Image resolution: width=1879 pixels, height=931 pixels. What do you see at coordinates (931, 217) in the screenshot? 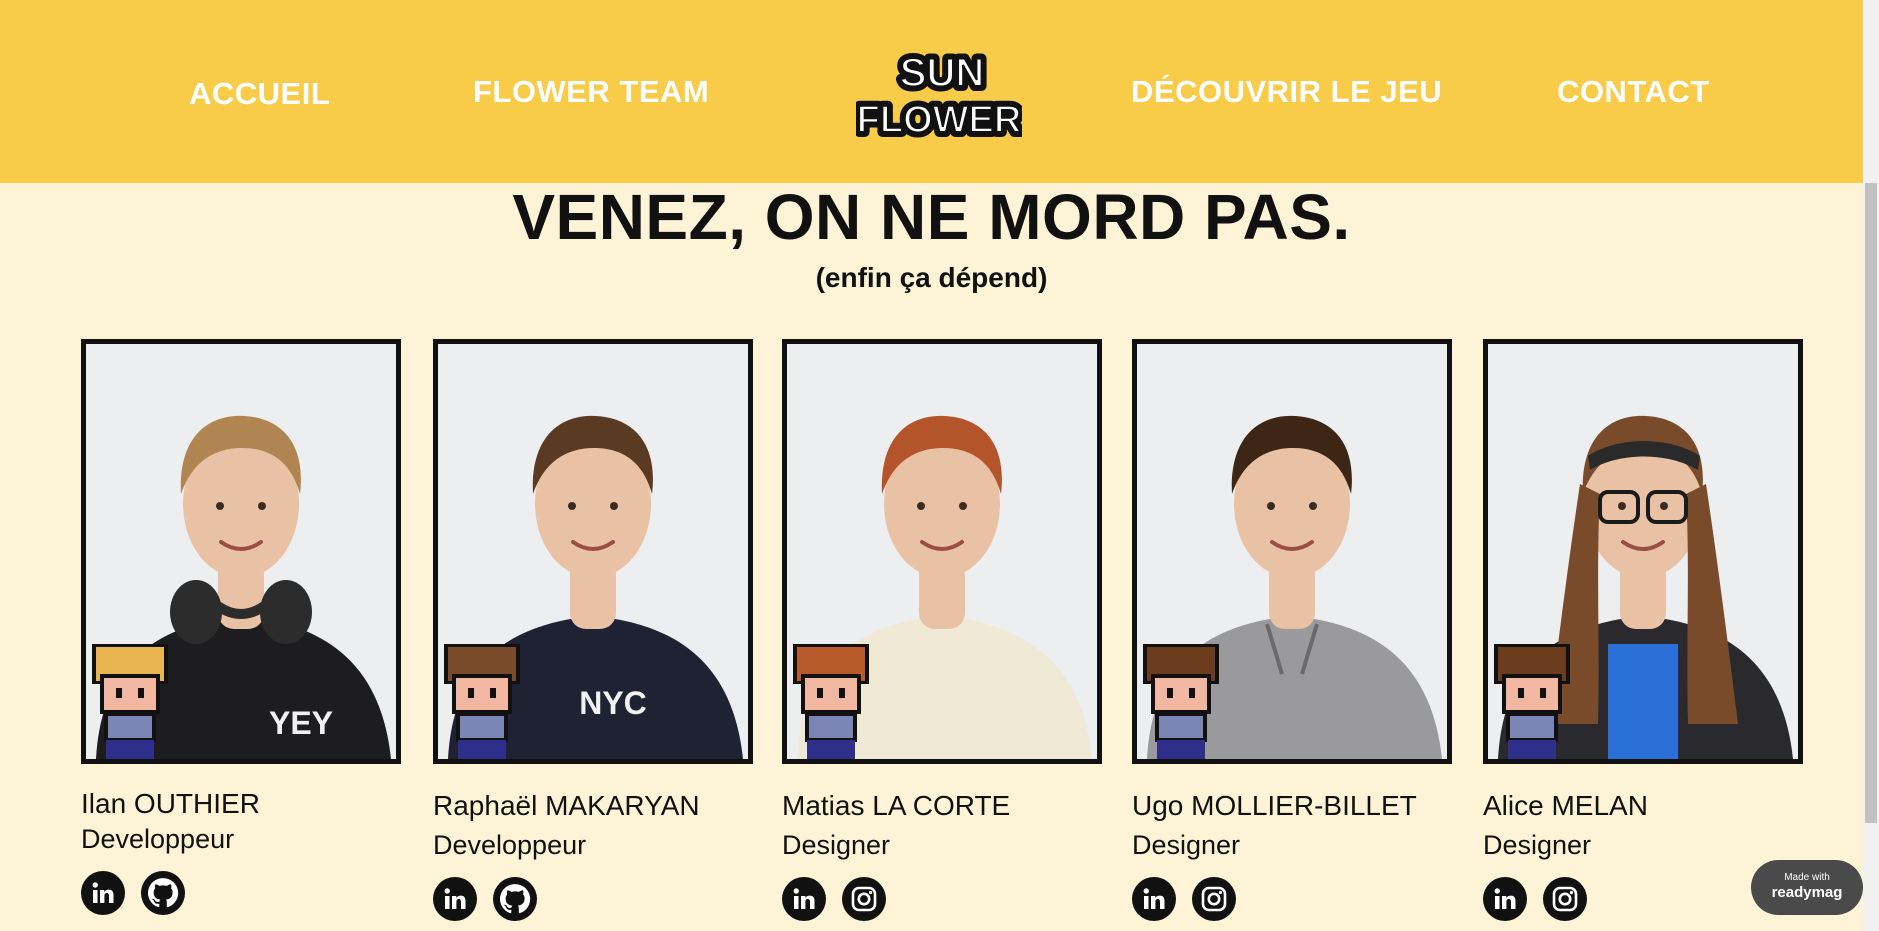
I see `page-title: VENEZ, ON NE MORD PAS.` at bounding box center [931, 217].